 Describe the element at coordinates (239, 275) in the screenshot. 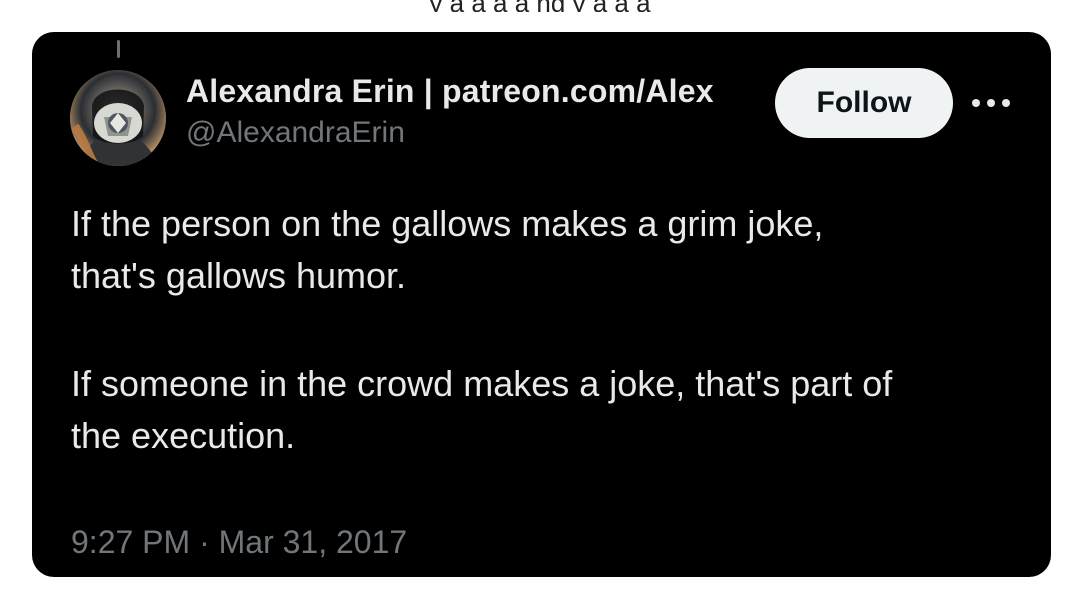

I see `tweet-text-line: that's gallows humor.` at that location.